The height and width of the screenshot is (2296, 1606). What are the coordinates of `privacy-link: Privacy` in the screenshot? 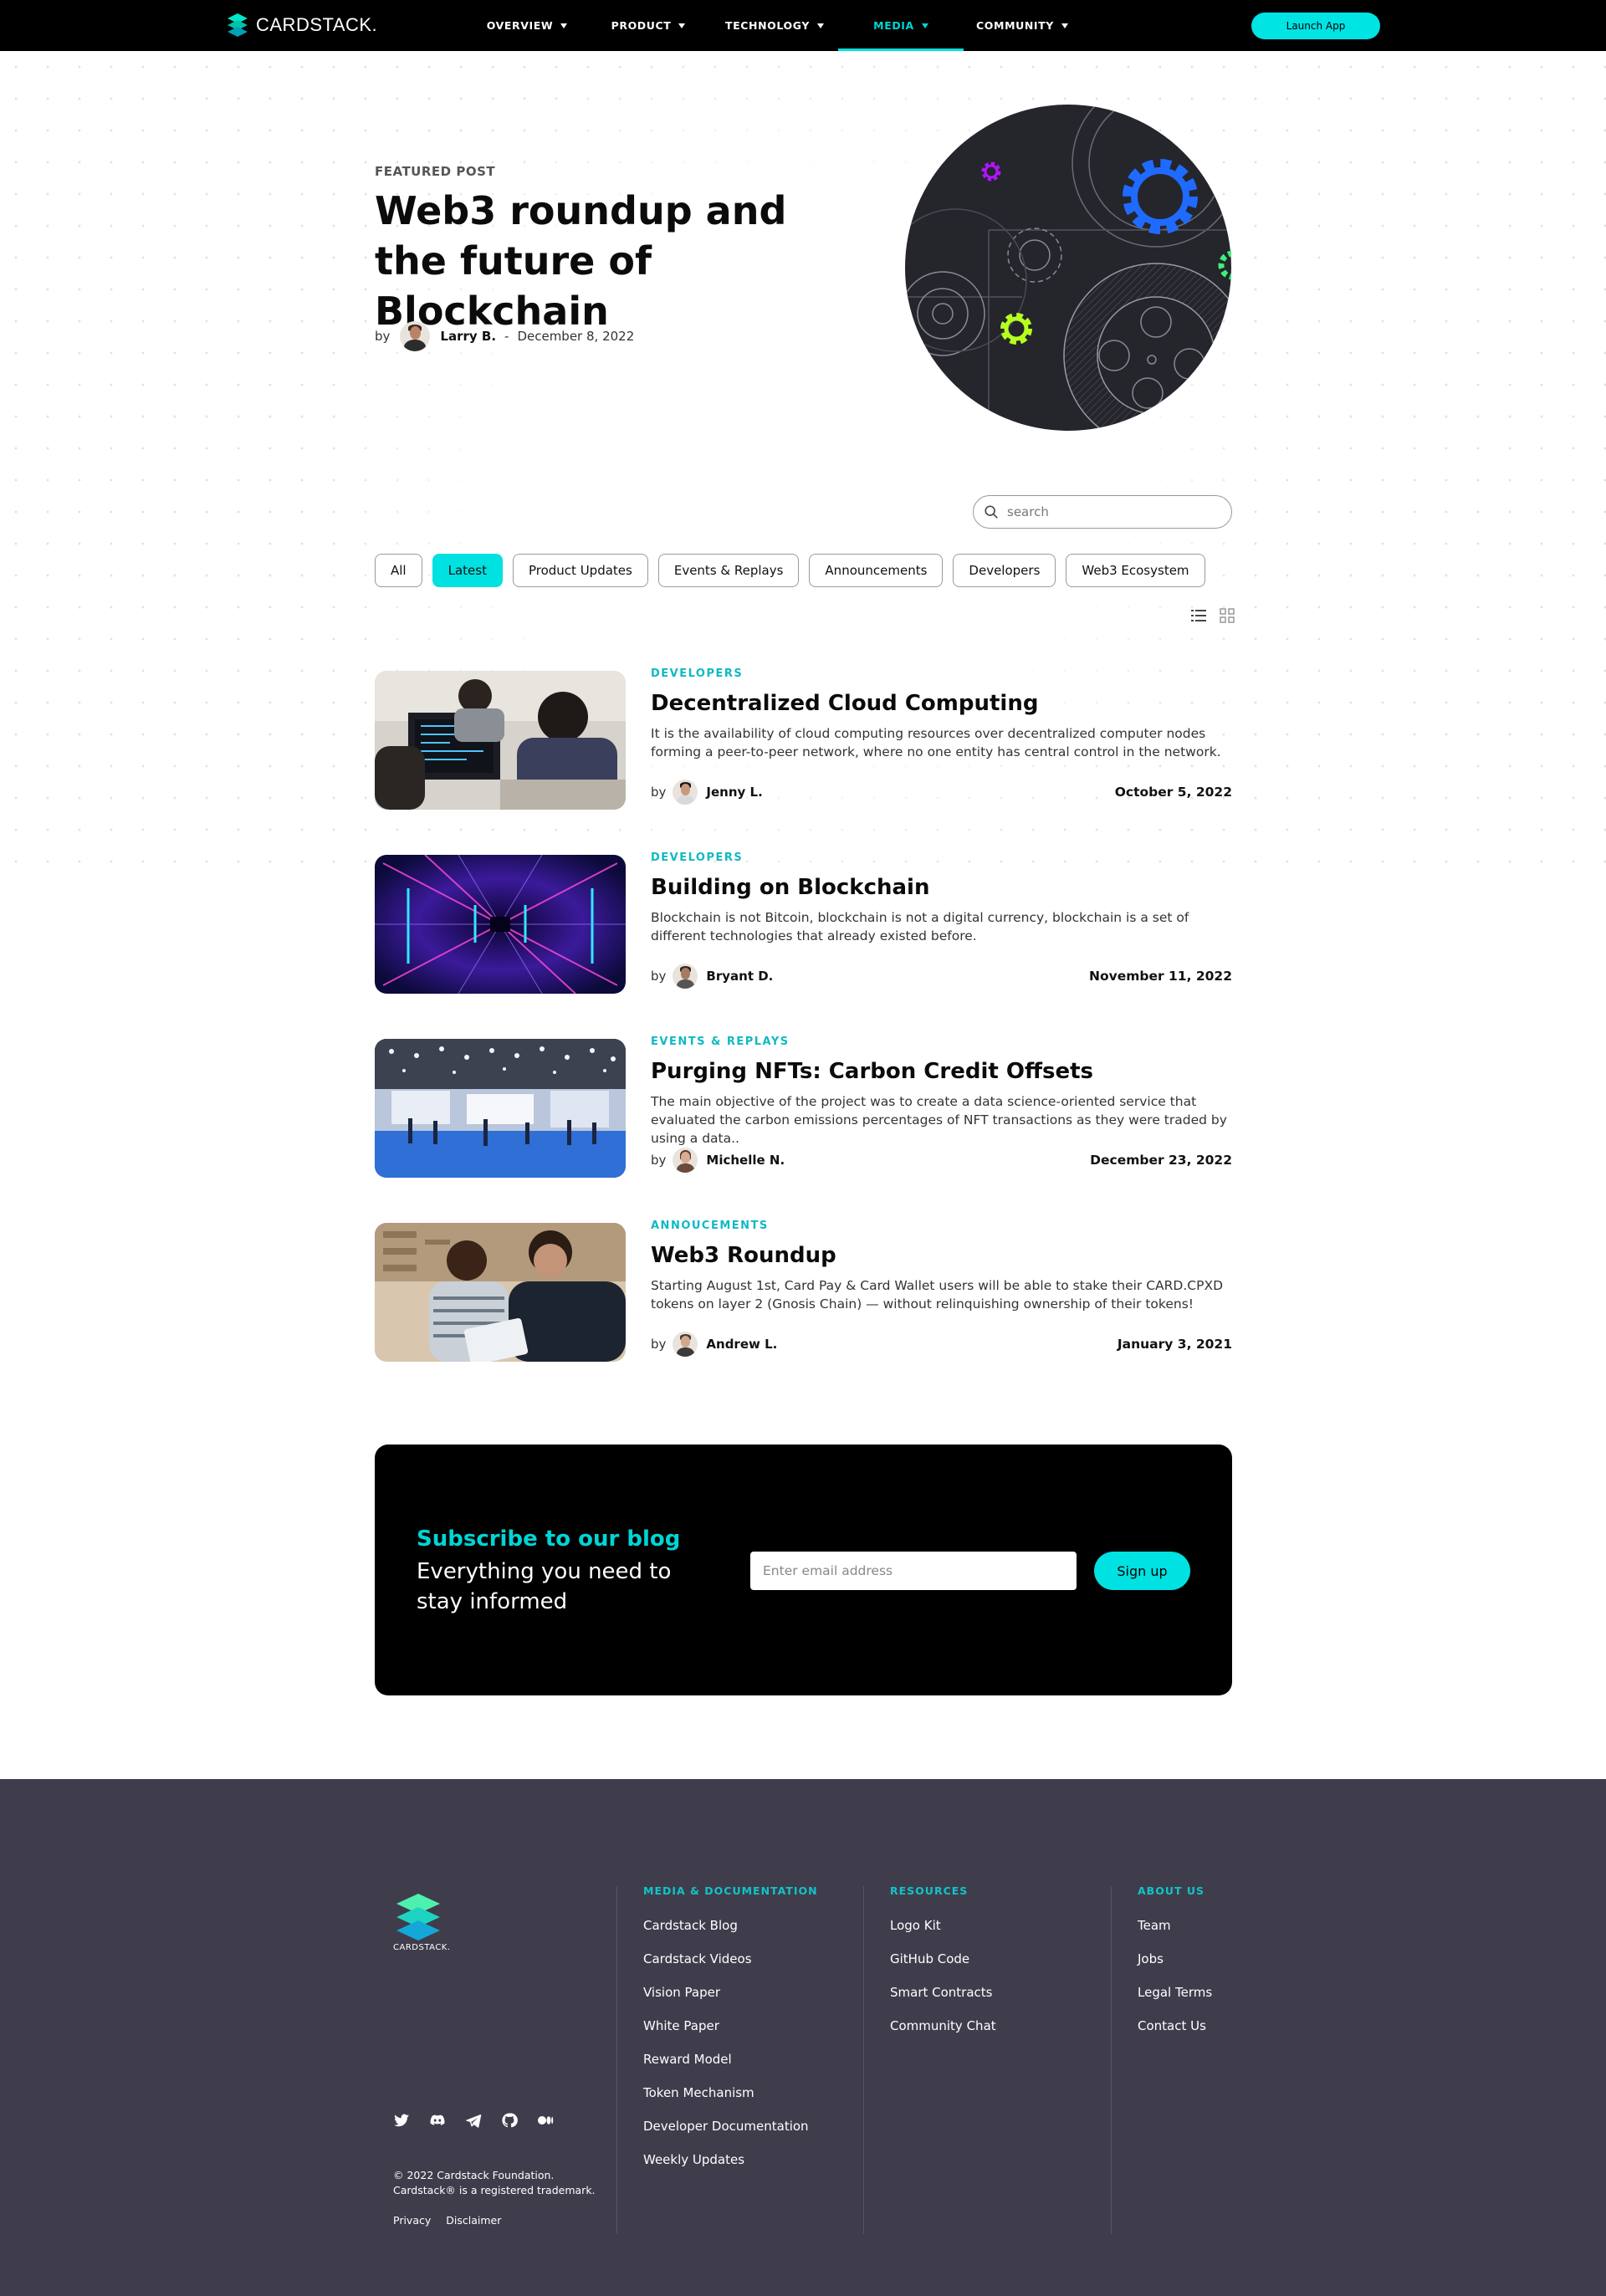 It's located at (412, 2220).